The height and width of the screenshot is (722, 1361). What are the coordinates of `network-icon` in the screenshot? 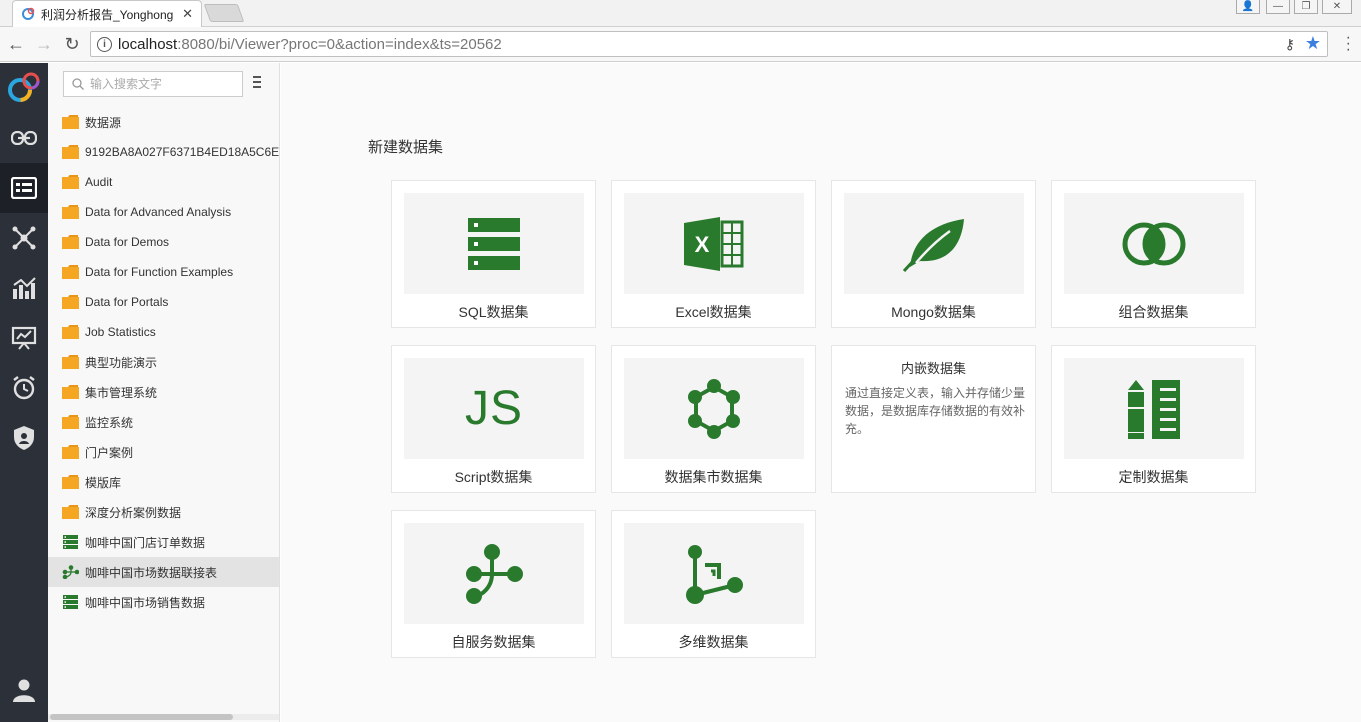 It's located at (24, 238).